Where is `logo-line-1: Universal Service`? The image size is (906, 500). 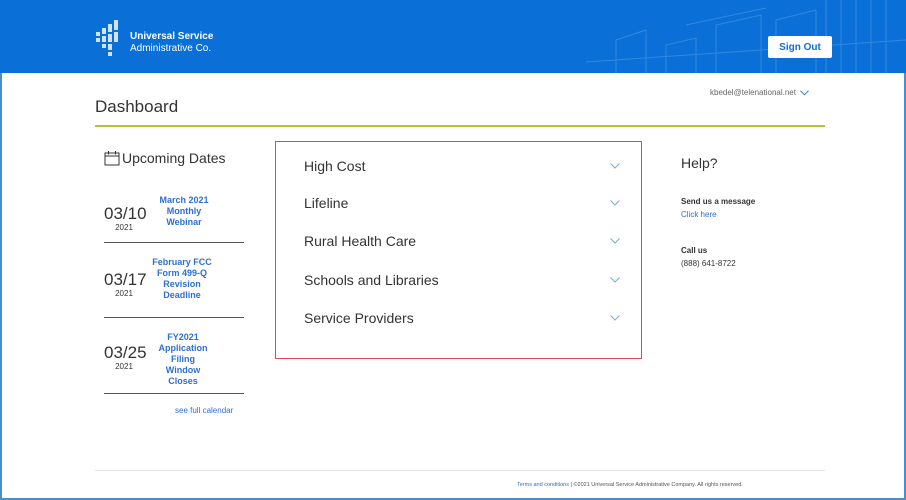
logo-line-1: Universal Service is located at coordinates (172, 36).